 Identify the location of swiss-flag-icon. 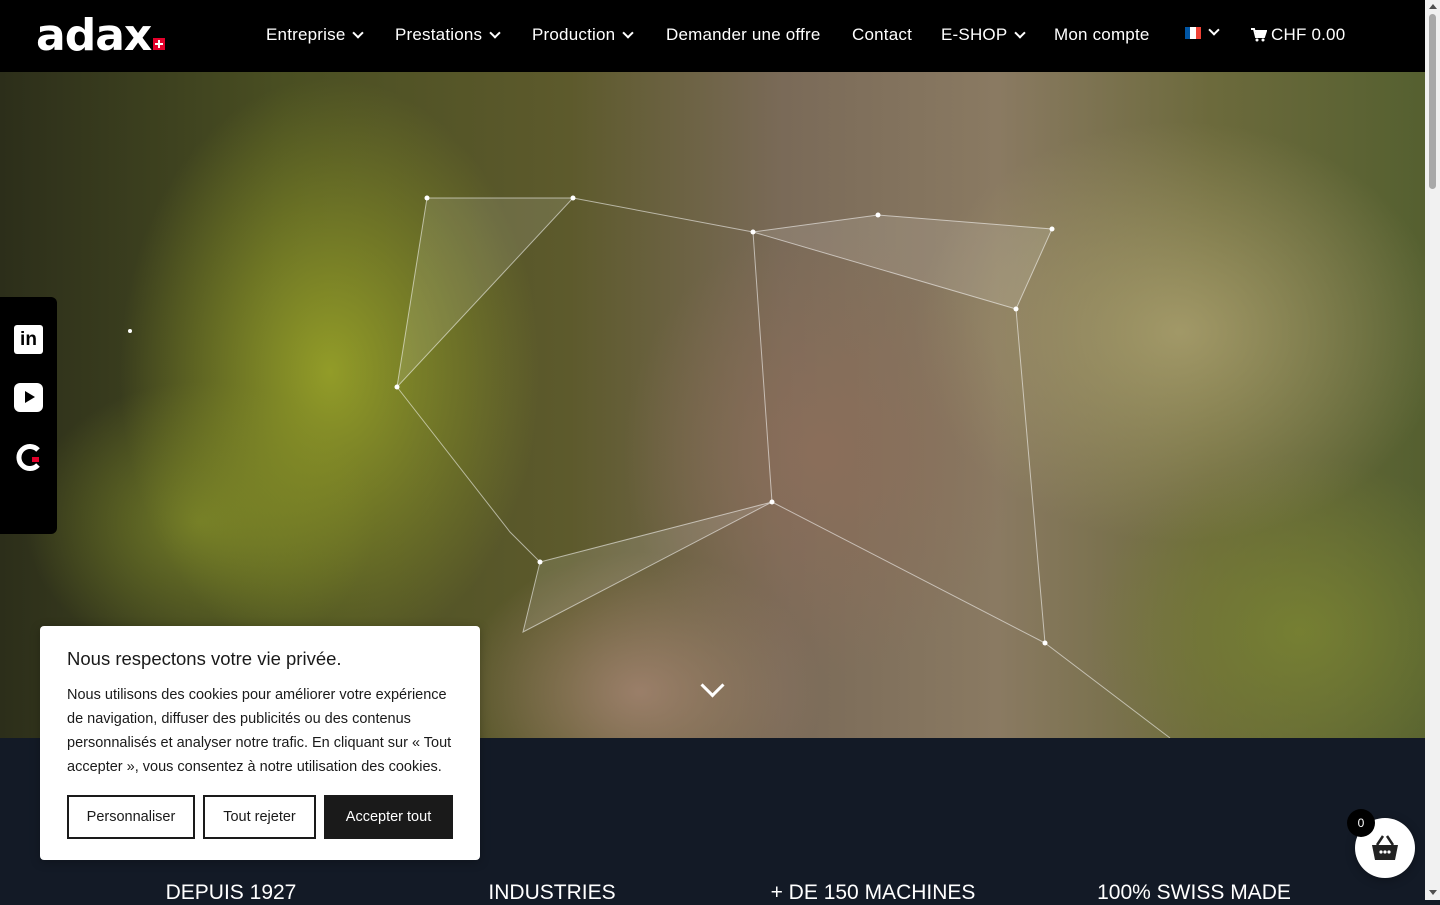
(159, 44).